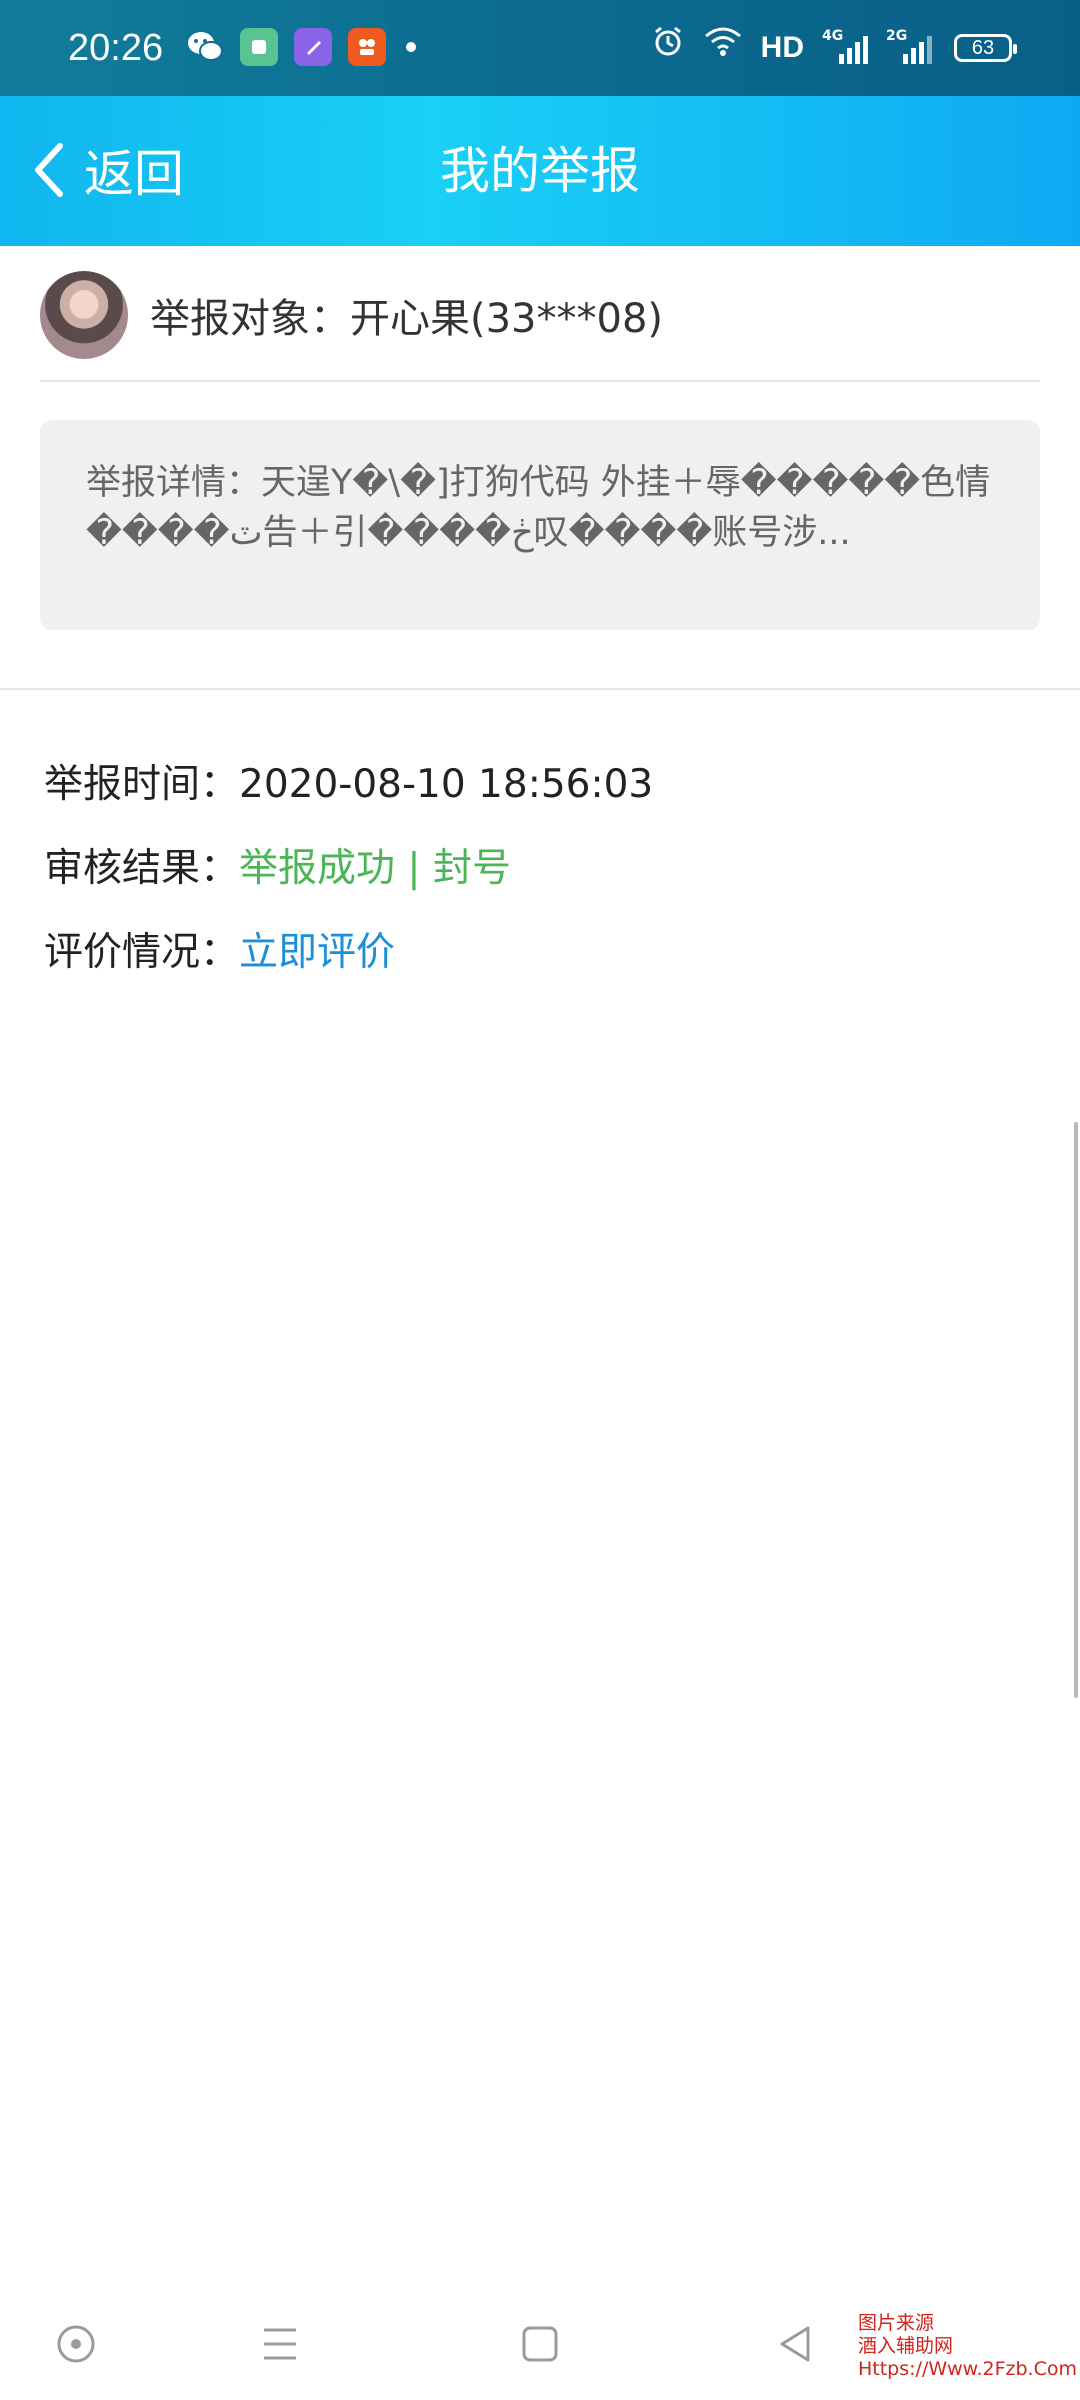 The image size is (1080, 2400). Describe the element at coordinates (540, 689) in the screenshot. I see `section-divider` at that location.